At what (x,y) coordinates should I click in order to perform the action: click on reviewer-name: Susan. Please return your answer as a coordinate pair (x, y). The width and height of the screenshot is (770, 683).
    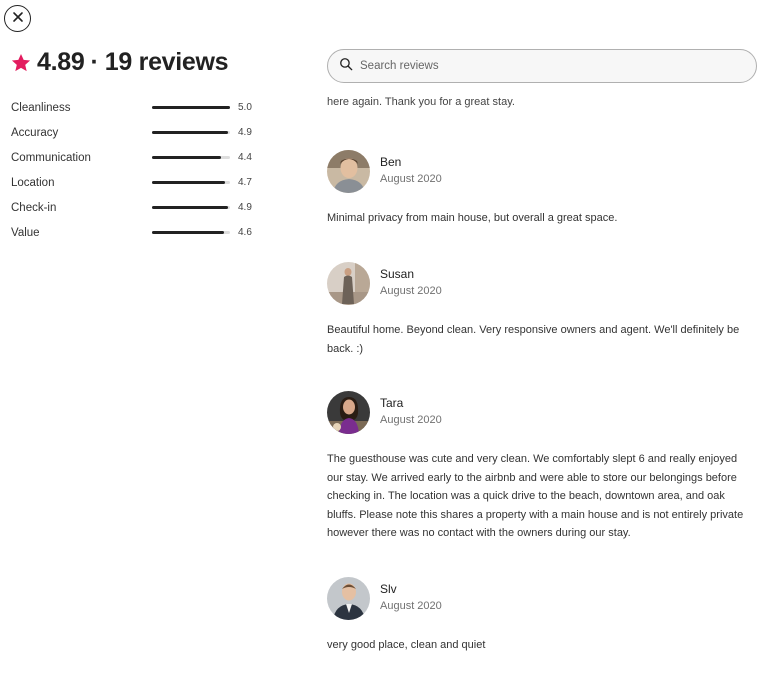
    Looking at the image, I should click on (397, 274).